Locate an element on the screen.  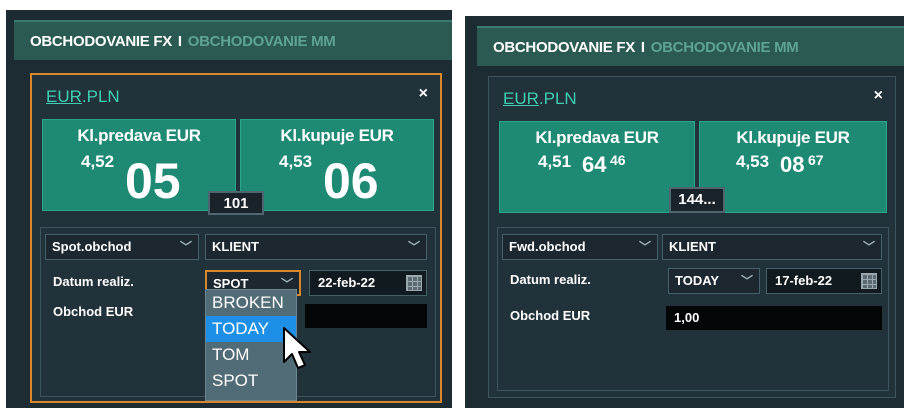
sell-quote-big-figure: 4,52 is located at coordinates (98, 161).